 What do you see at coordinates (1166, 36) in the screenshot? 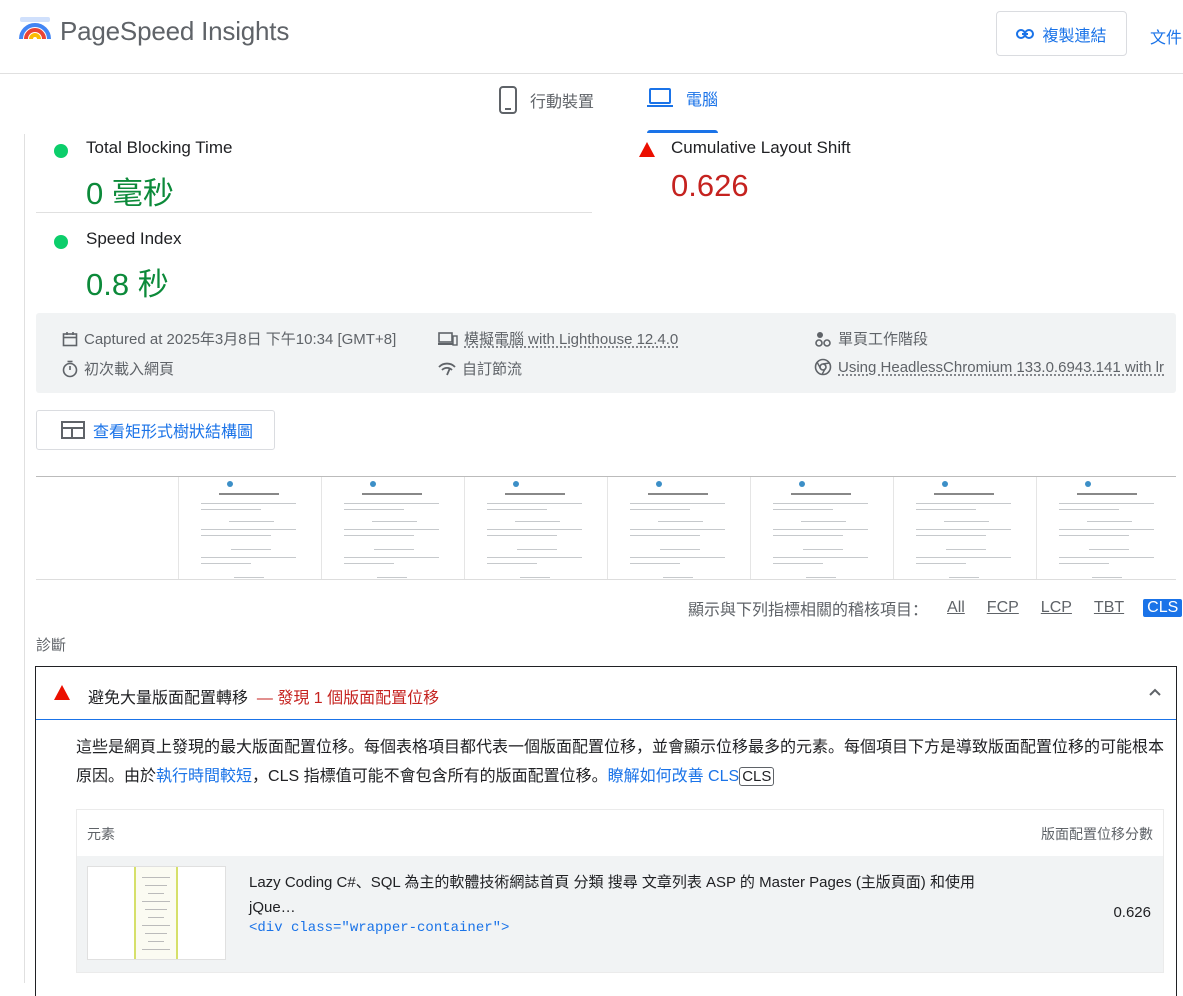
I see `docs-link: 文件` at bounding box center [1166, 36].